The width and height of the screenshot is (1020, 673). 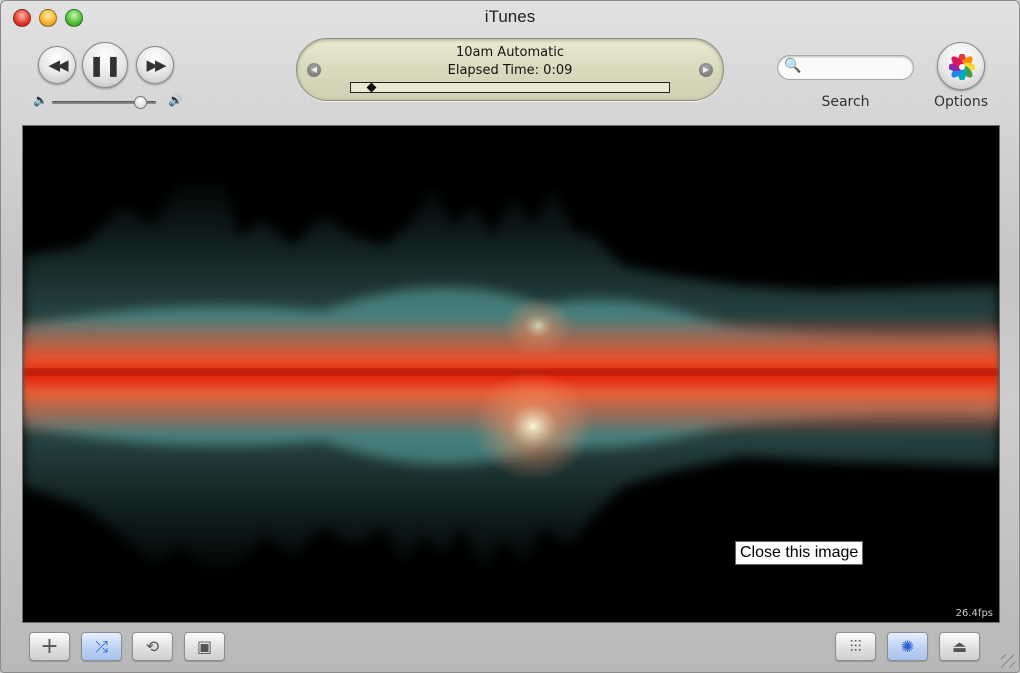 What do you see at coordinates (706, 70) in the screenshot?
I see `snapback-icon: ▶` at bounding box center [706, 70].